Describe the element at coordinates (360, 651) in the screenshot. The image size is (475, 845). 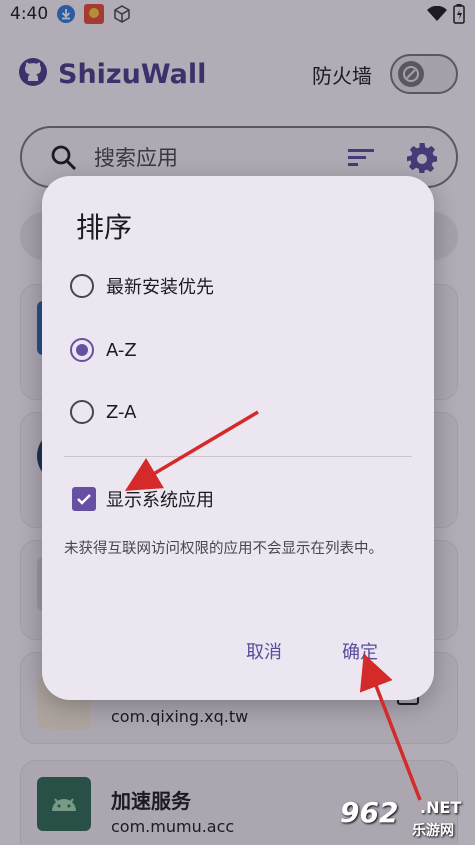
I see `confirm-button: 确定` at that location.